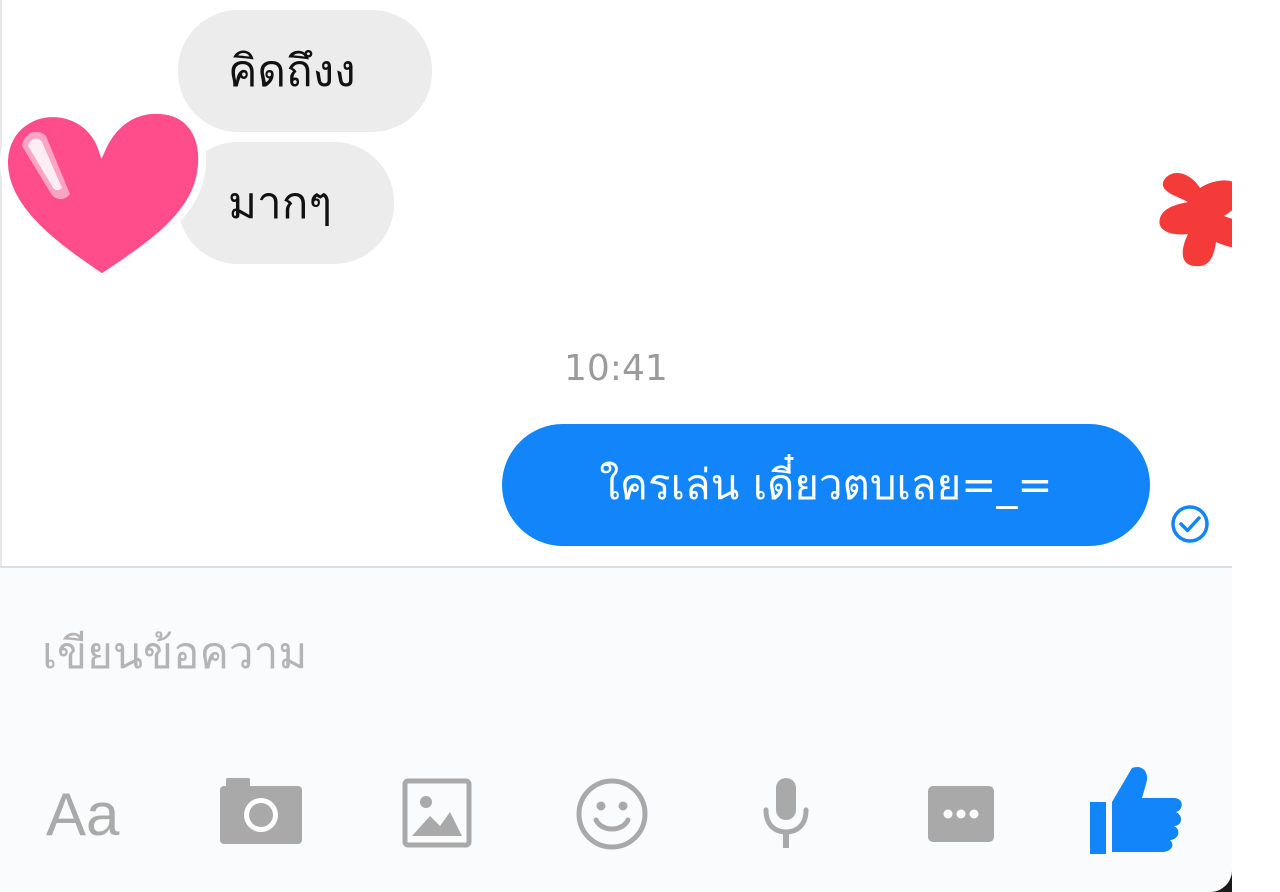 The width and height of the screenshot is (1280, 892). Describe the element at coordinates (961, 814) in the screenshot. I see `more-icon` at that location.